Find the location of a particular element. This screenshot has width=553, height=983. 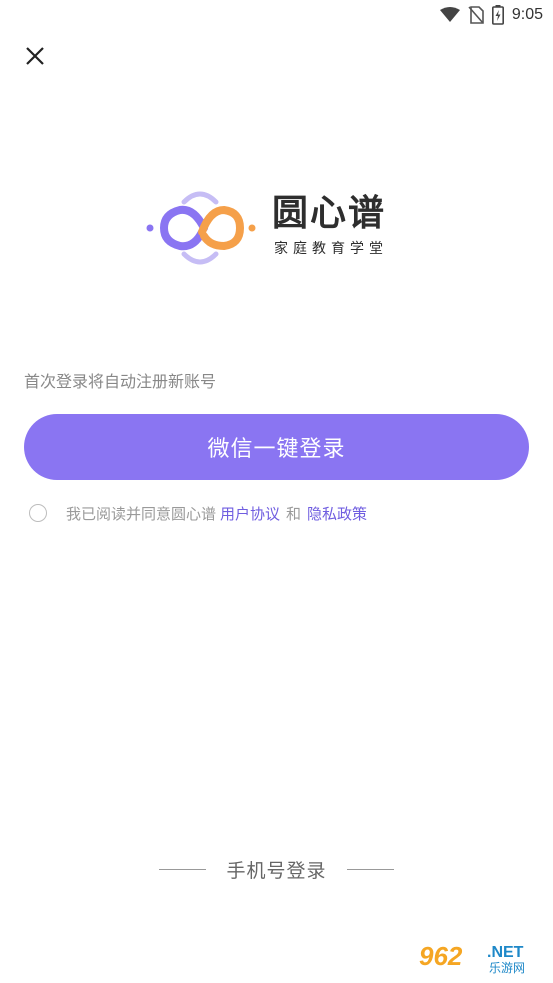

agreement-and: 和 is located at coordinates (294, 513).